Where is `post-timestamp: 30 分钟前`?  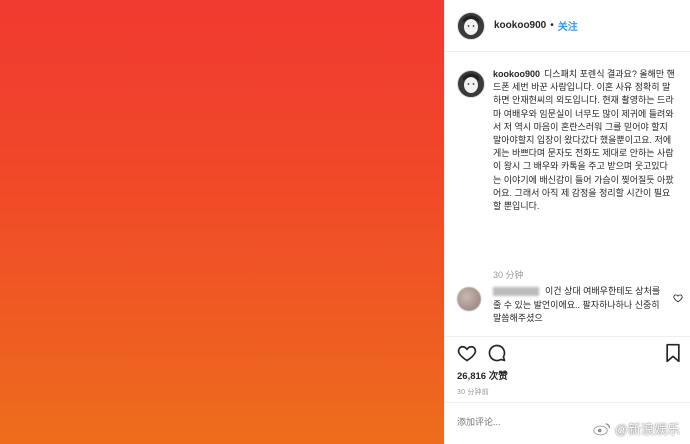
post-timestamp: 30 分钟前 is located at coordinates (473, 392).